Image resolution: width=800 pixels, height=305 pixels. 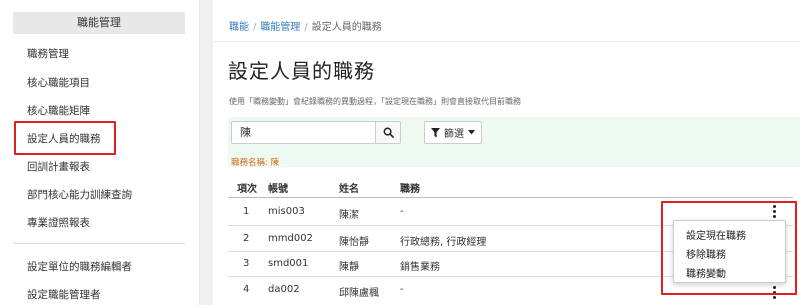 What do you see at coordinates (349, 189) in the screenshot?
I see `column-header-name: 姓名` at bounding box center [349, 189].